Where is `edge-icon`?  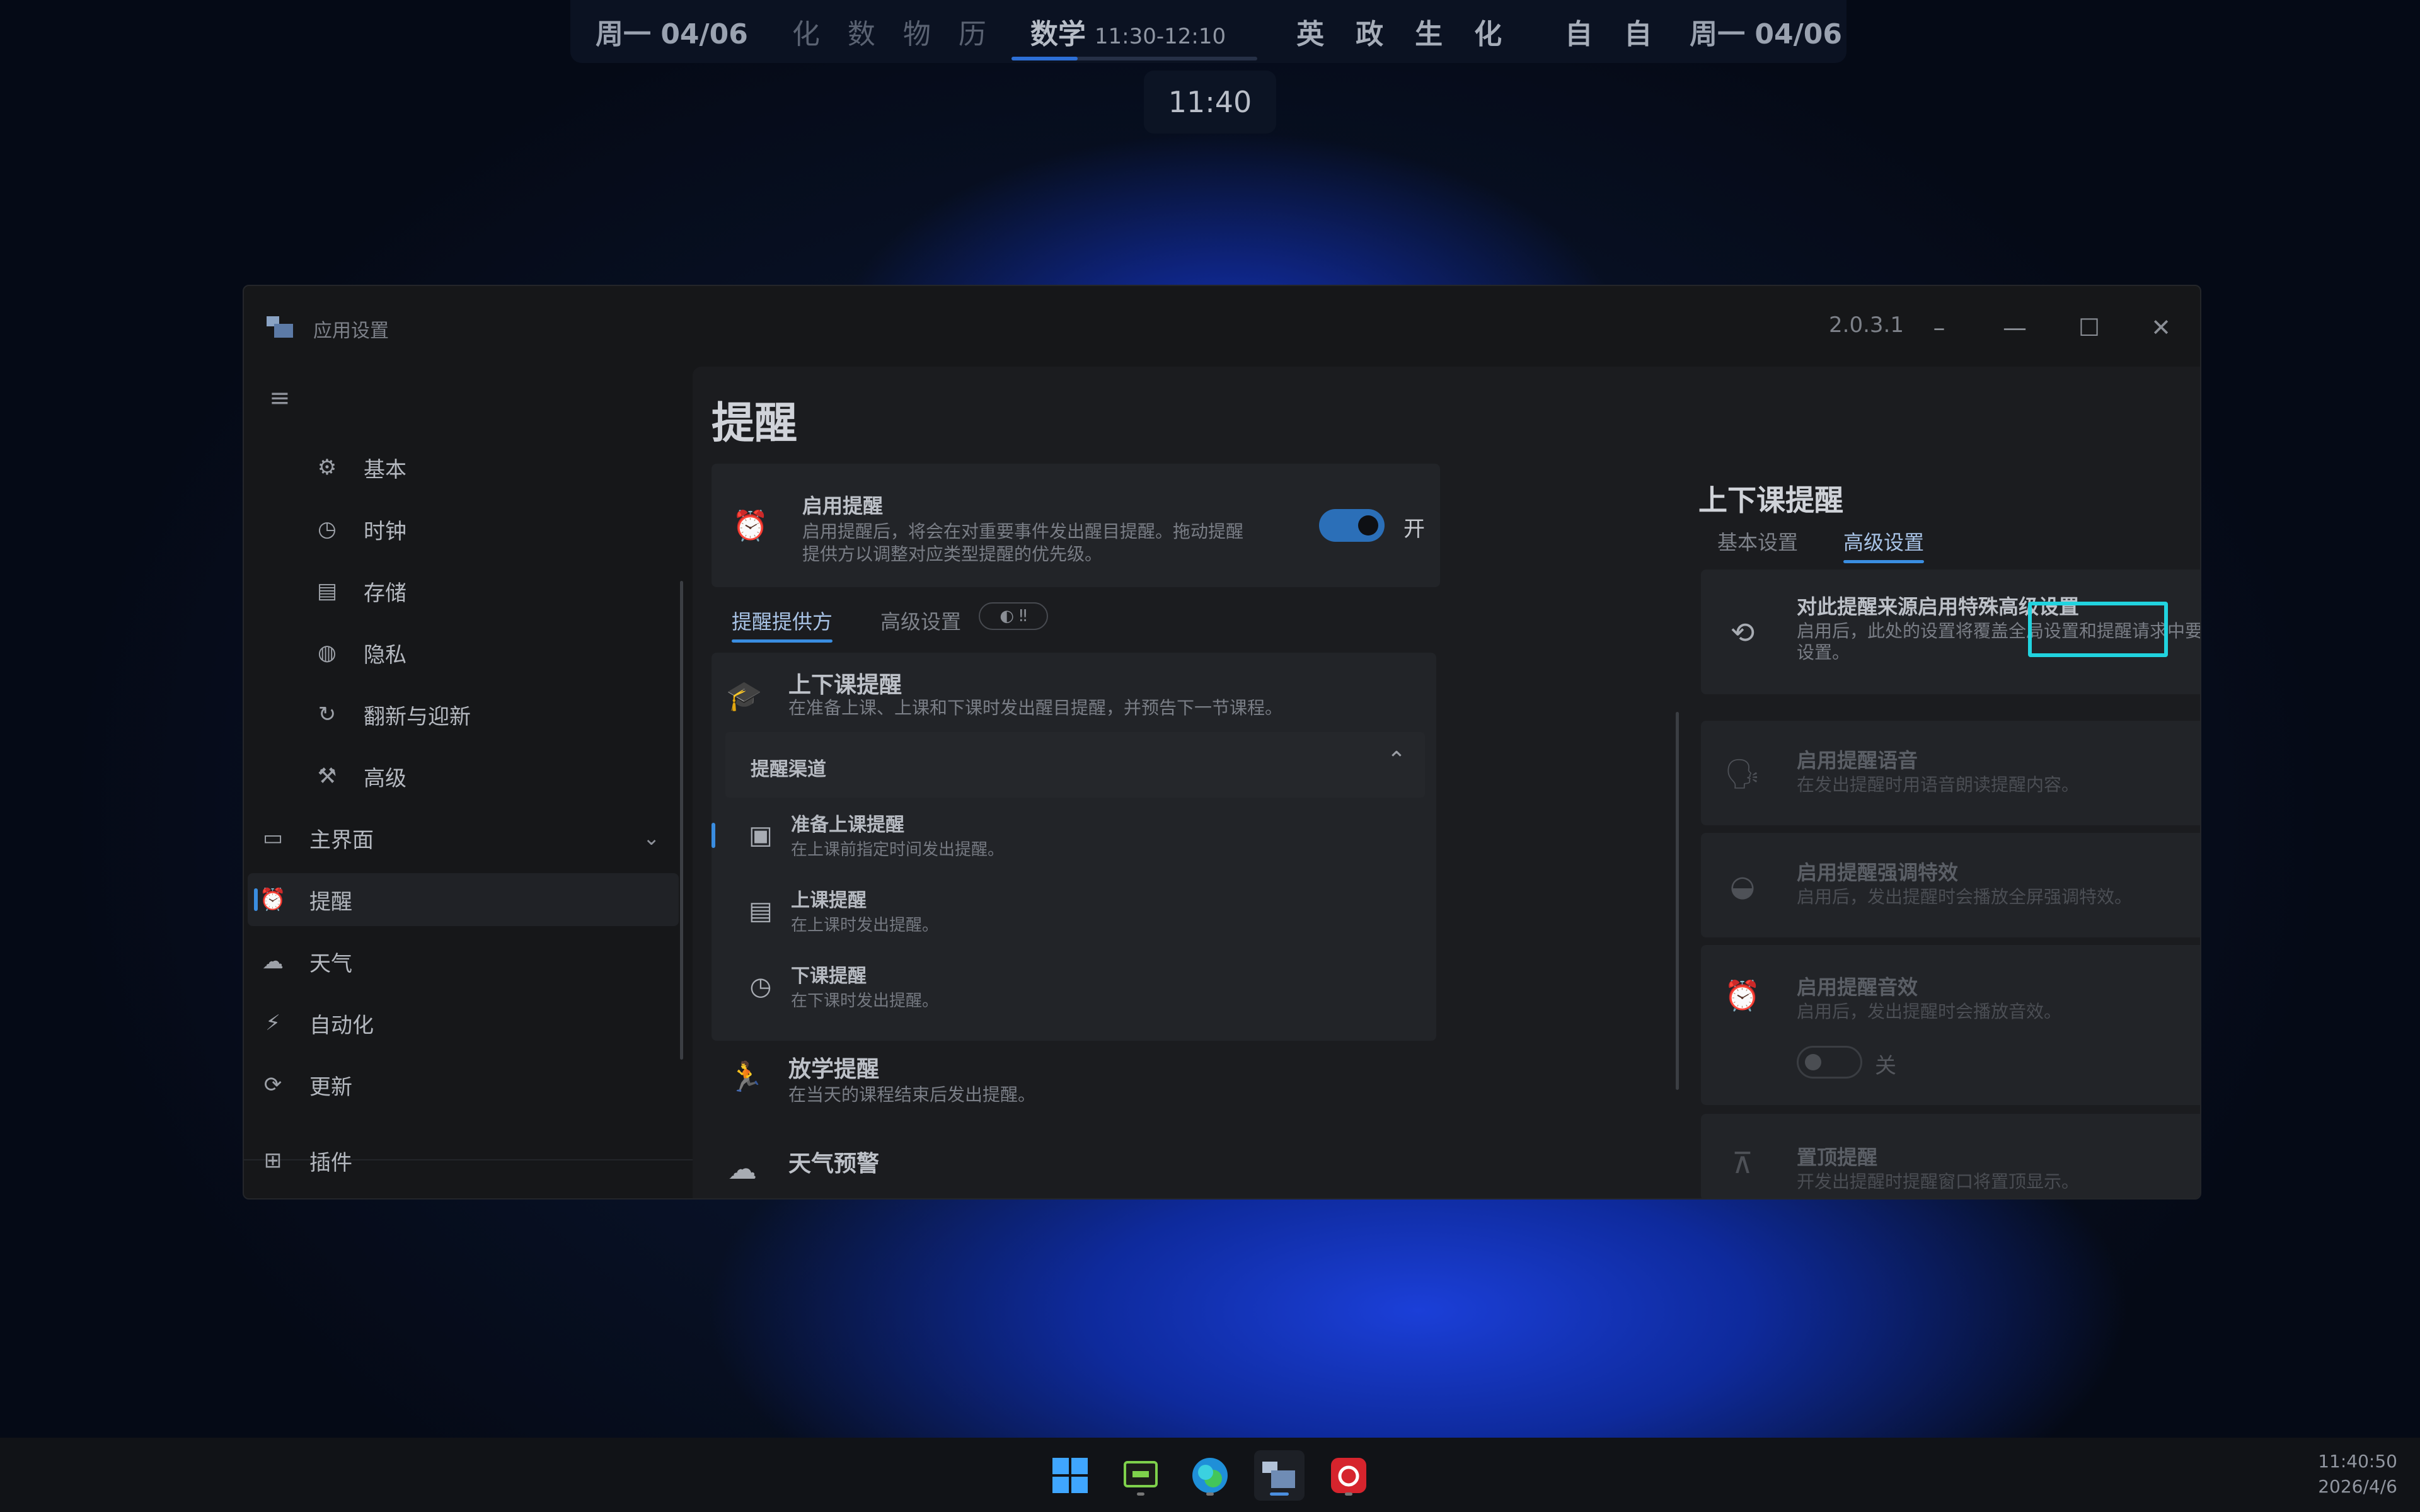 edge-icon is located at coordinates (1210, 1475).